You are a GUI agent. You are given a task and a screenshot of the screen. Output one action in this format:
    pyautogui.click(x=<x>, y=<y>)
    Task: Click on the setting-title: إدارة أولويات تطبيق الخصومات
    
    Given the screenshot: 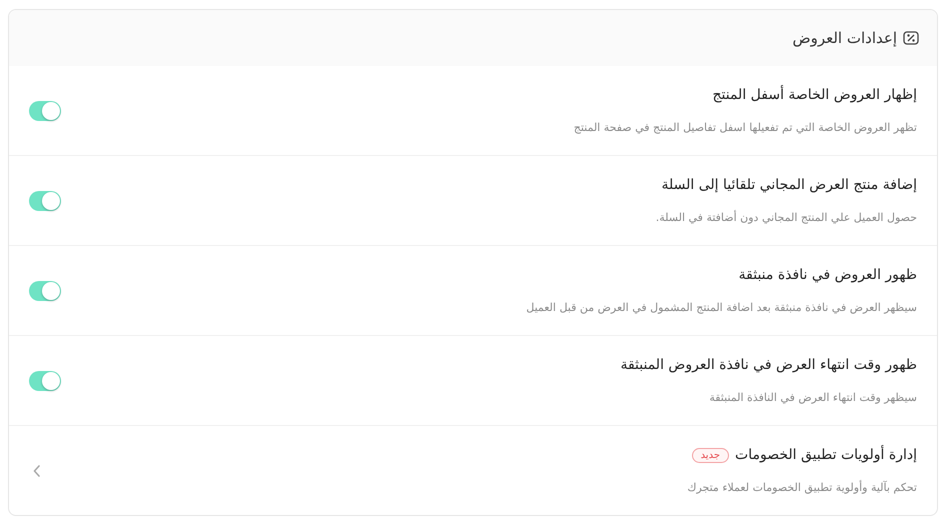 What is the action you would take?
    pyautogui.click(x=826, y=455)
    